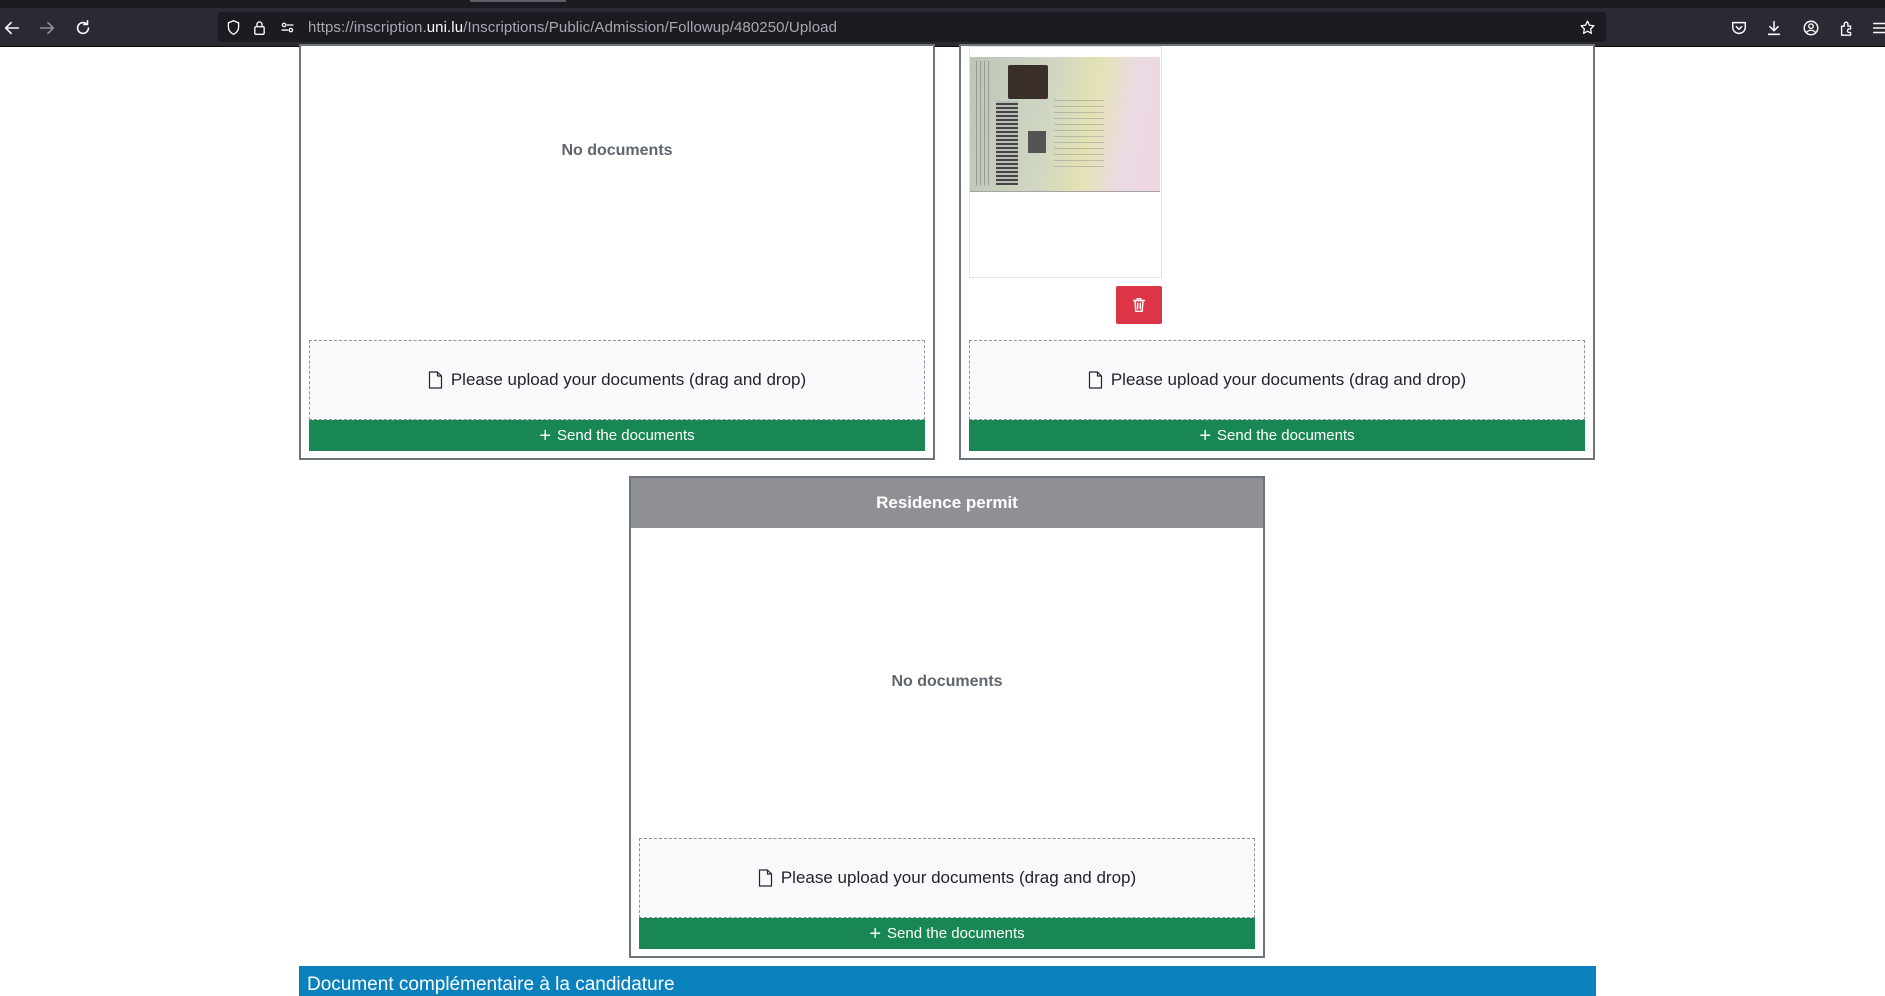 The width and height of the screenshot is (1885, 996). Describe the element at coordinates (1065, 124) in the screenshot. I see `passport-scan-image` at that location.